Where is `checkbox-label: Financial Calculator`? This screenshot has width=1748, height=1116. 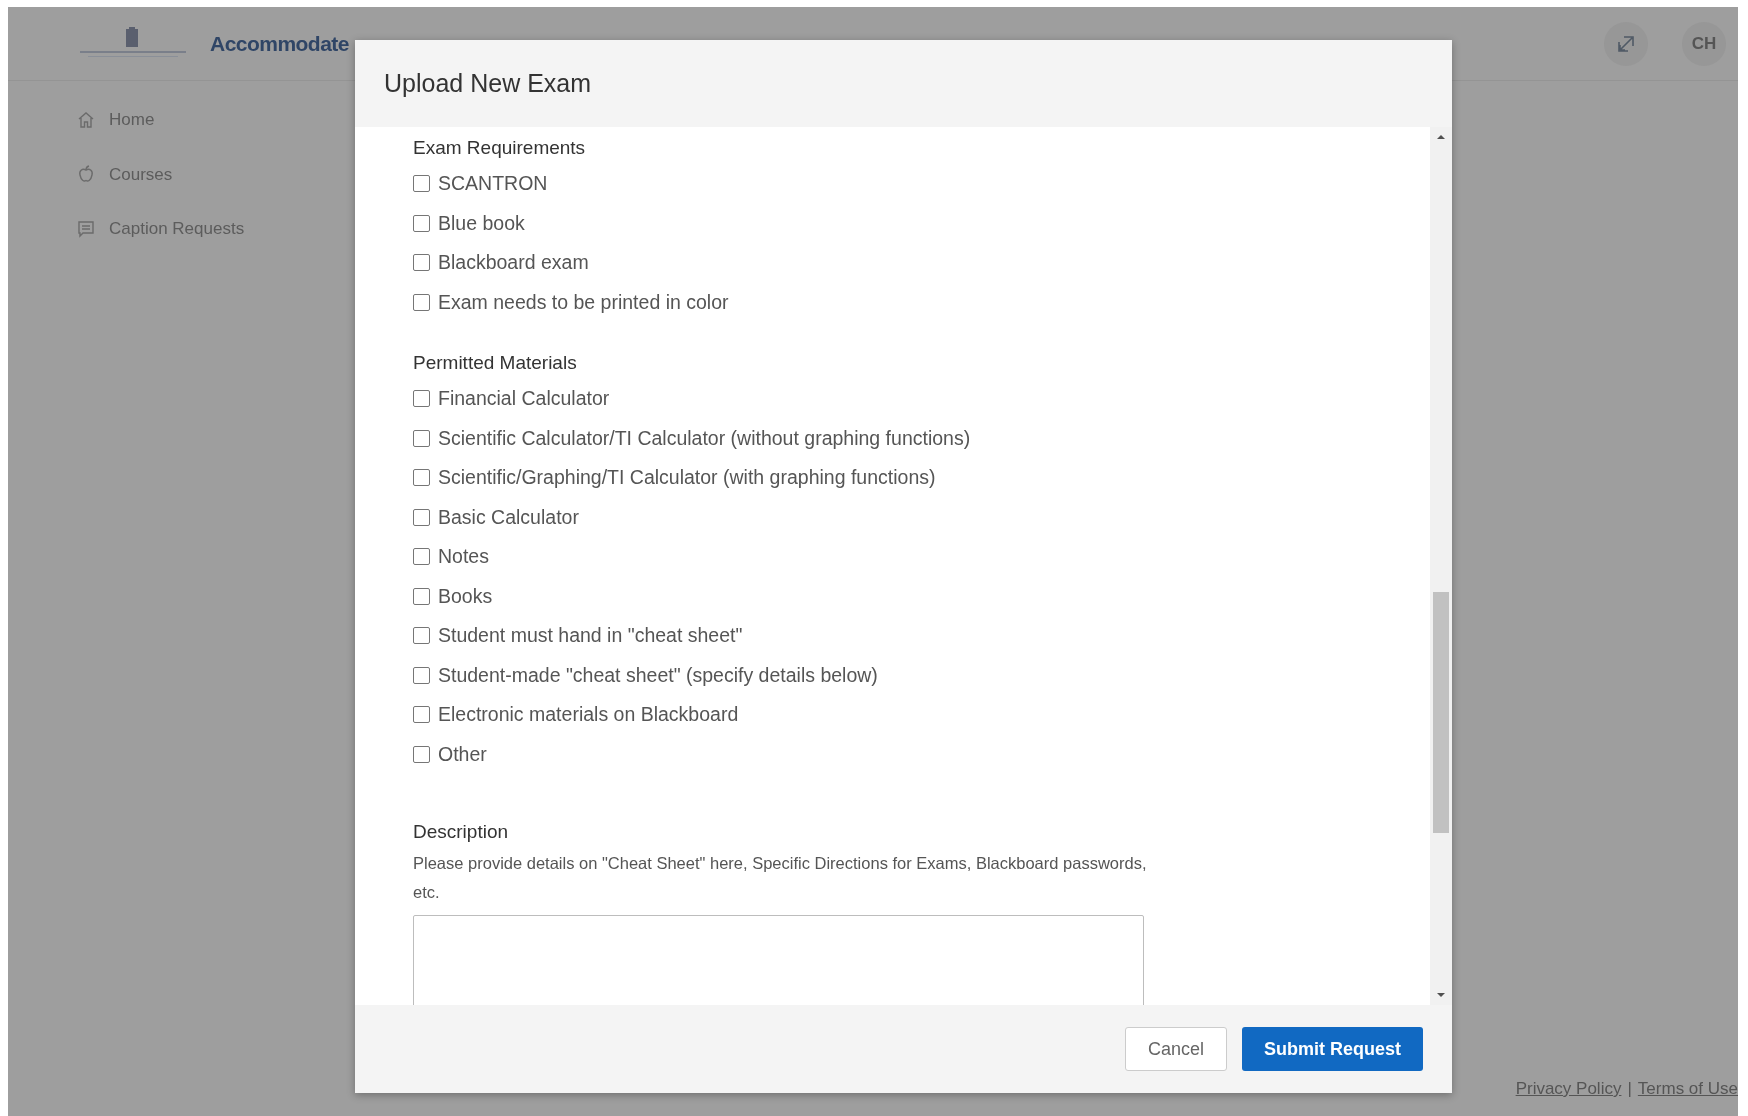
checkbox-label: Financial Calculator is located at coordinates (524, 399).